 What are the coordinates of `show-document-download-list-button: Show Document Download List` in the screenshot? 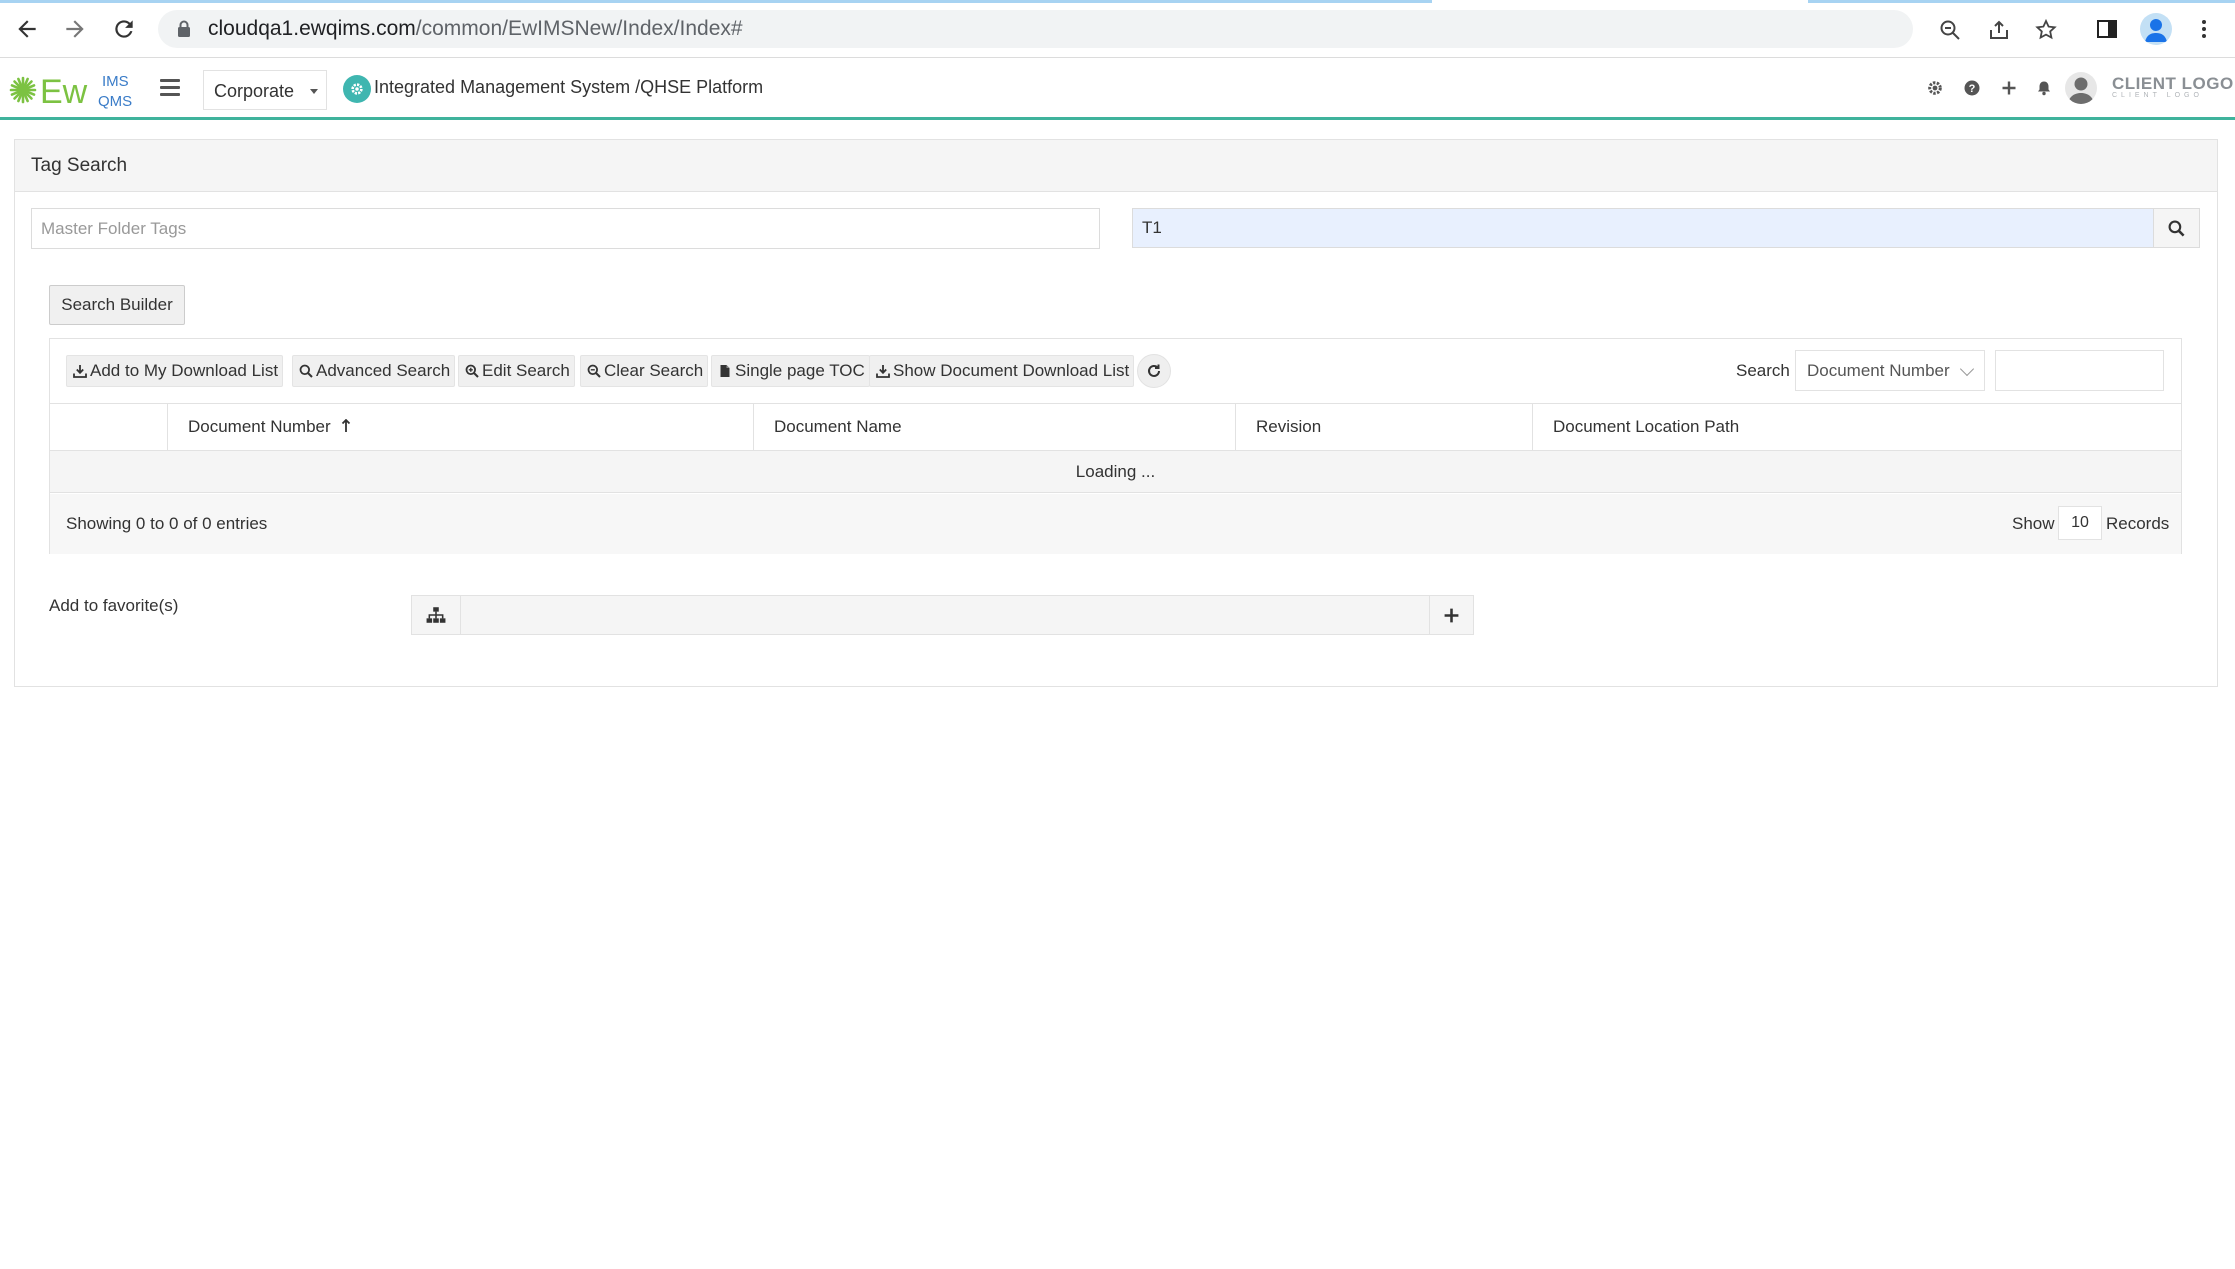 It's located at (1002, 371).